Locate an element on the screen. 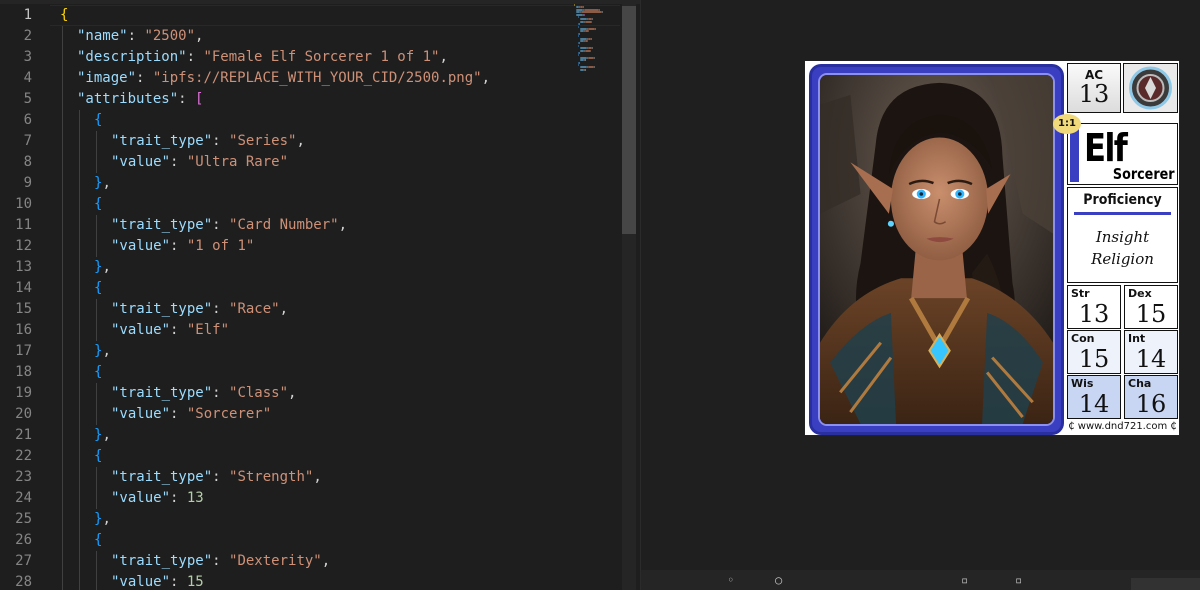  proficiency-item: Religion is located at coordinates (1122, 259).